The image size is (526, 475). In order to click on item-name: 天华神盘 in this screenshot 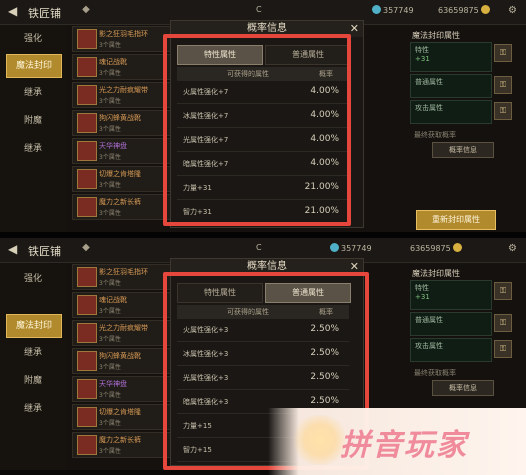, I will do `click(113, 146)`.